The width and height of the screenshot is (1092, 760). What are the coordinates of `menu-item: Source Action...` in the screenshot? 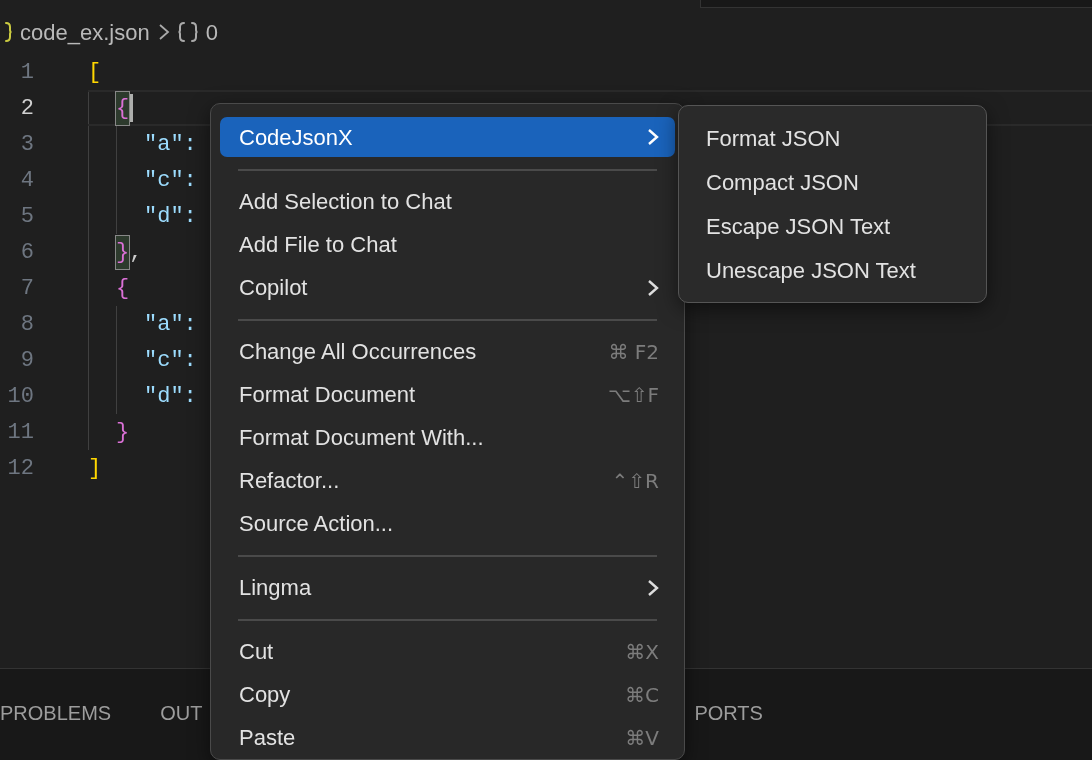 It's located at (447, 523).